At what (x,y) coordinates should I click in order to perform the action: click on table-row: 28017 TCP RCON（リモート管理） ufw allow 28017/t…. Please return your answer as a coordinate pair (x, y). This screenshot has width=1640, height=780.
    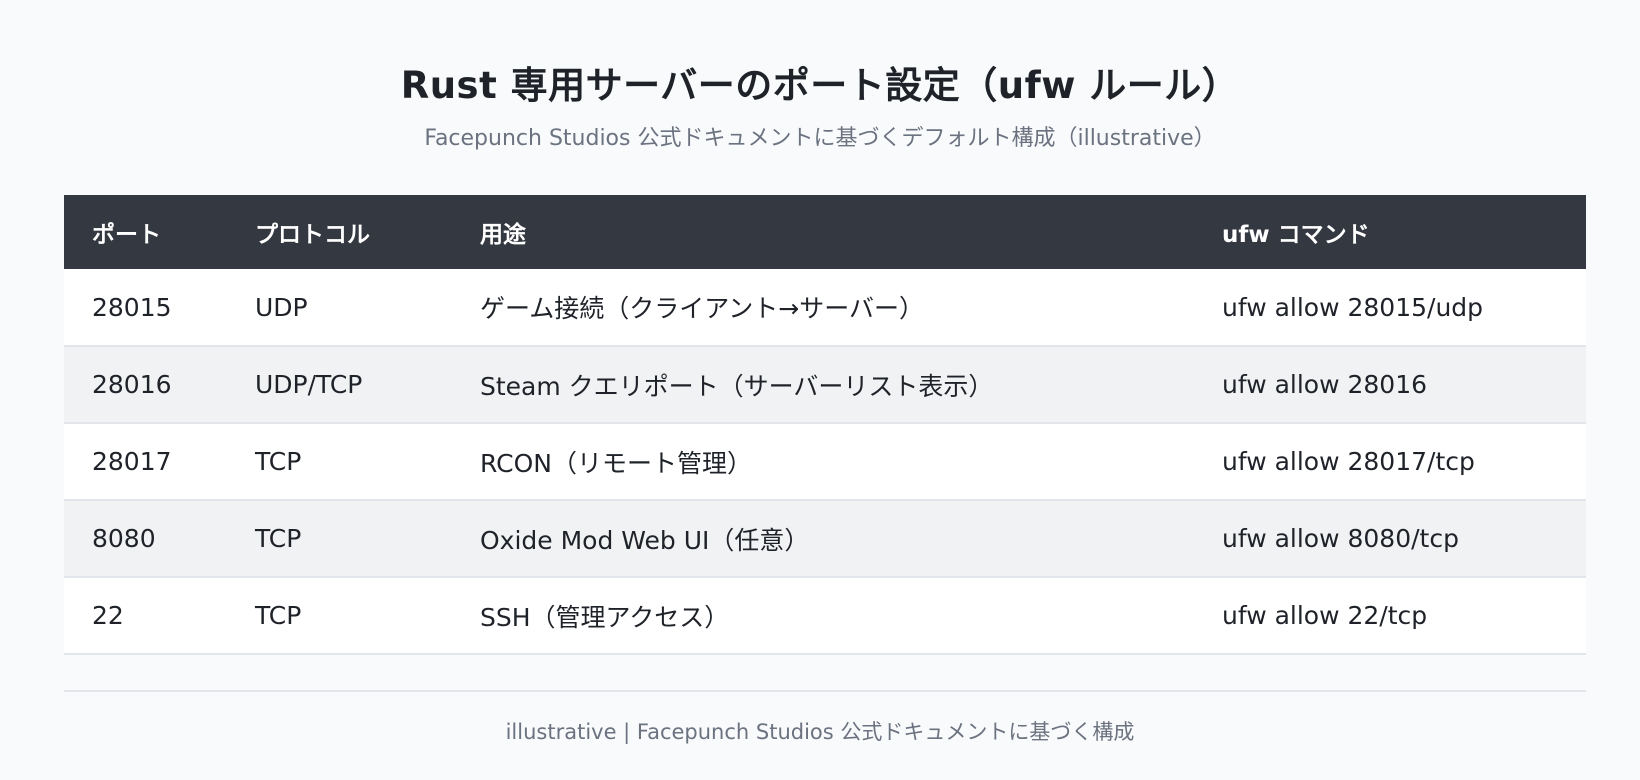
    Looking at the image, I should click on (825, 461).